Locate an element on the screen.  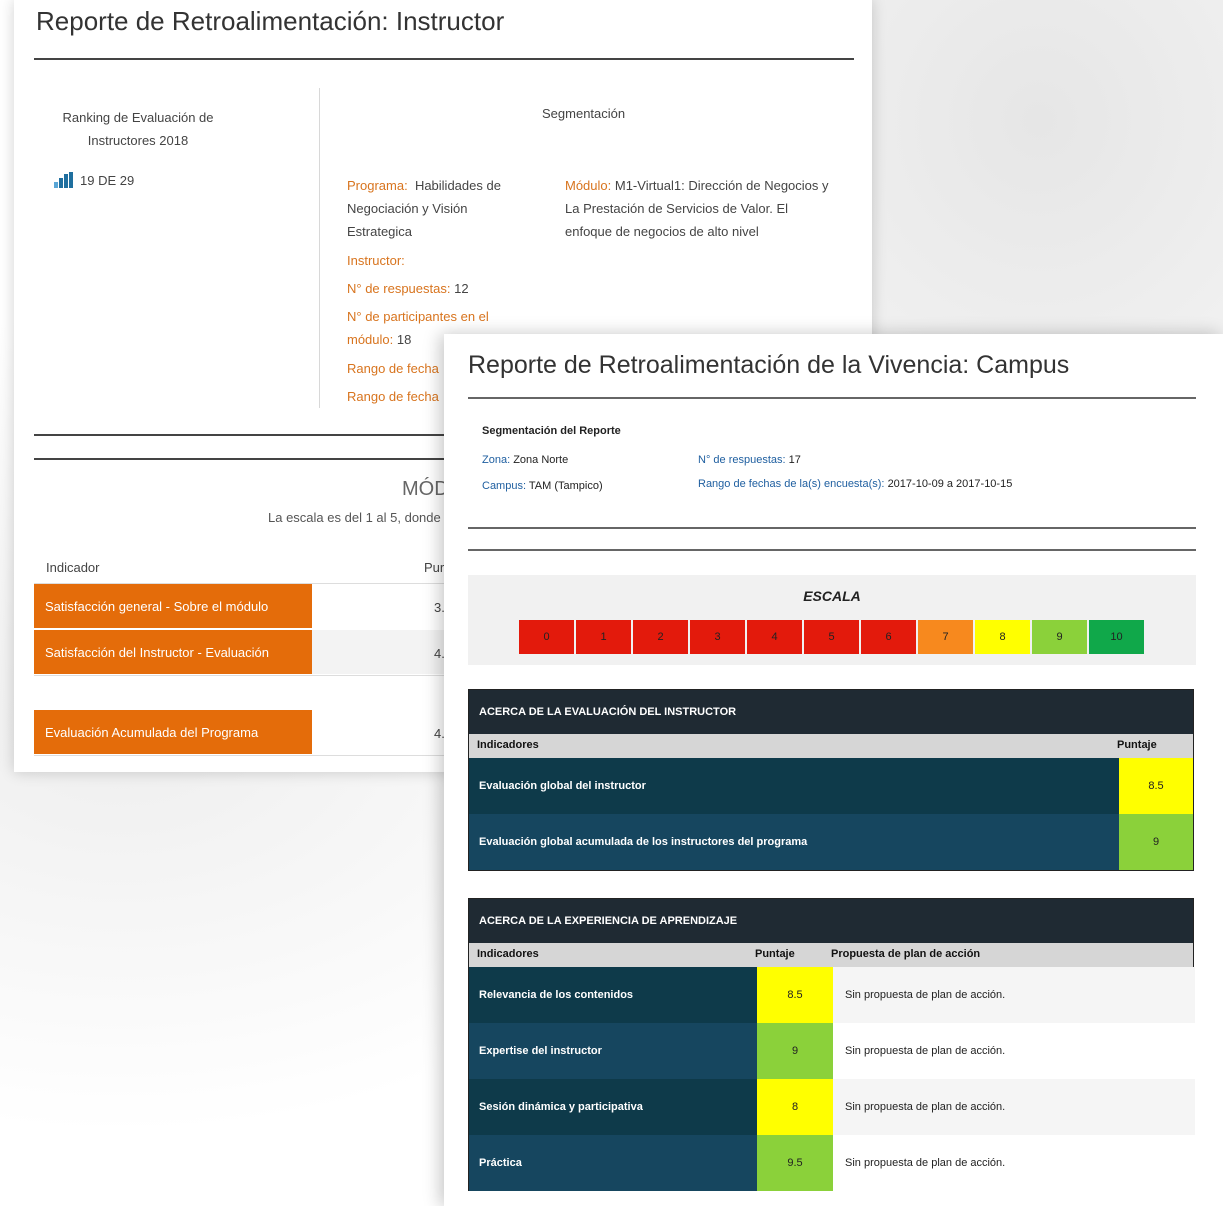
indicador-column-header: Indicador is located at coordinates (73, 567).